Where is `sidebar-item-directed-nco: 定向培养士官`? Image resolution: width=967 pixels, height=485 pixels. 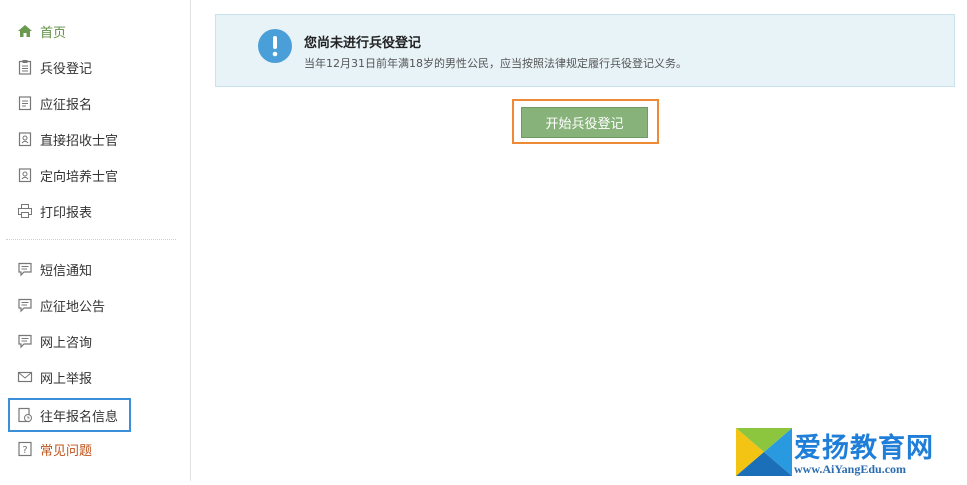
sidebar-item-directed-nco: 定向培养士官 is located at coordinates (95, 175).